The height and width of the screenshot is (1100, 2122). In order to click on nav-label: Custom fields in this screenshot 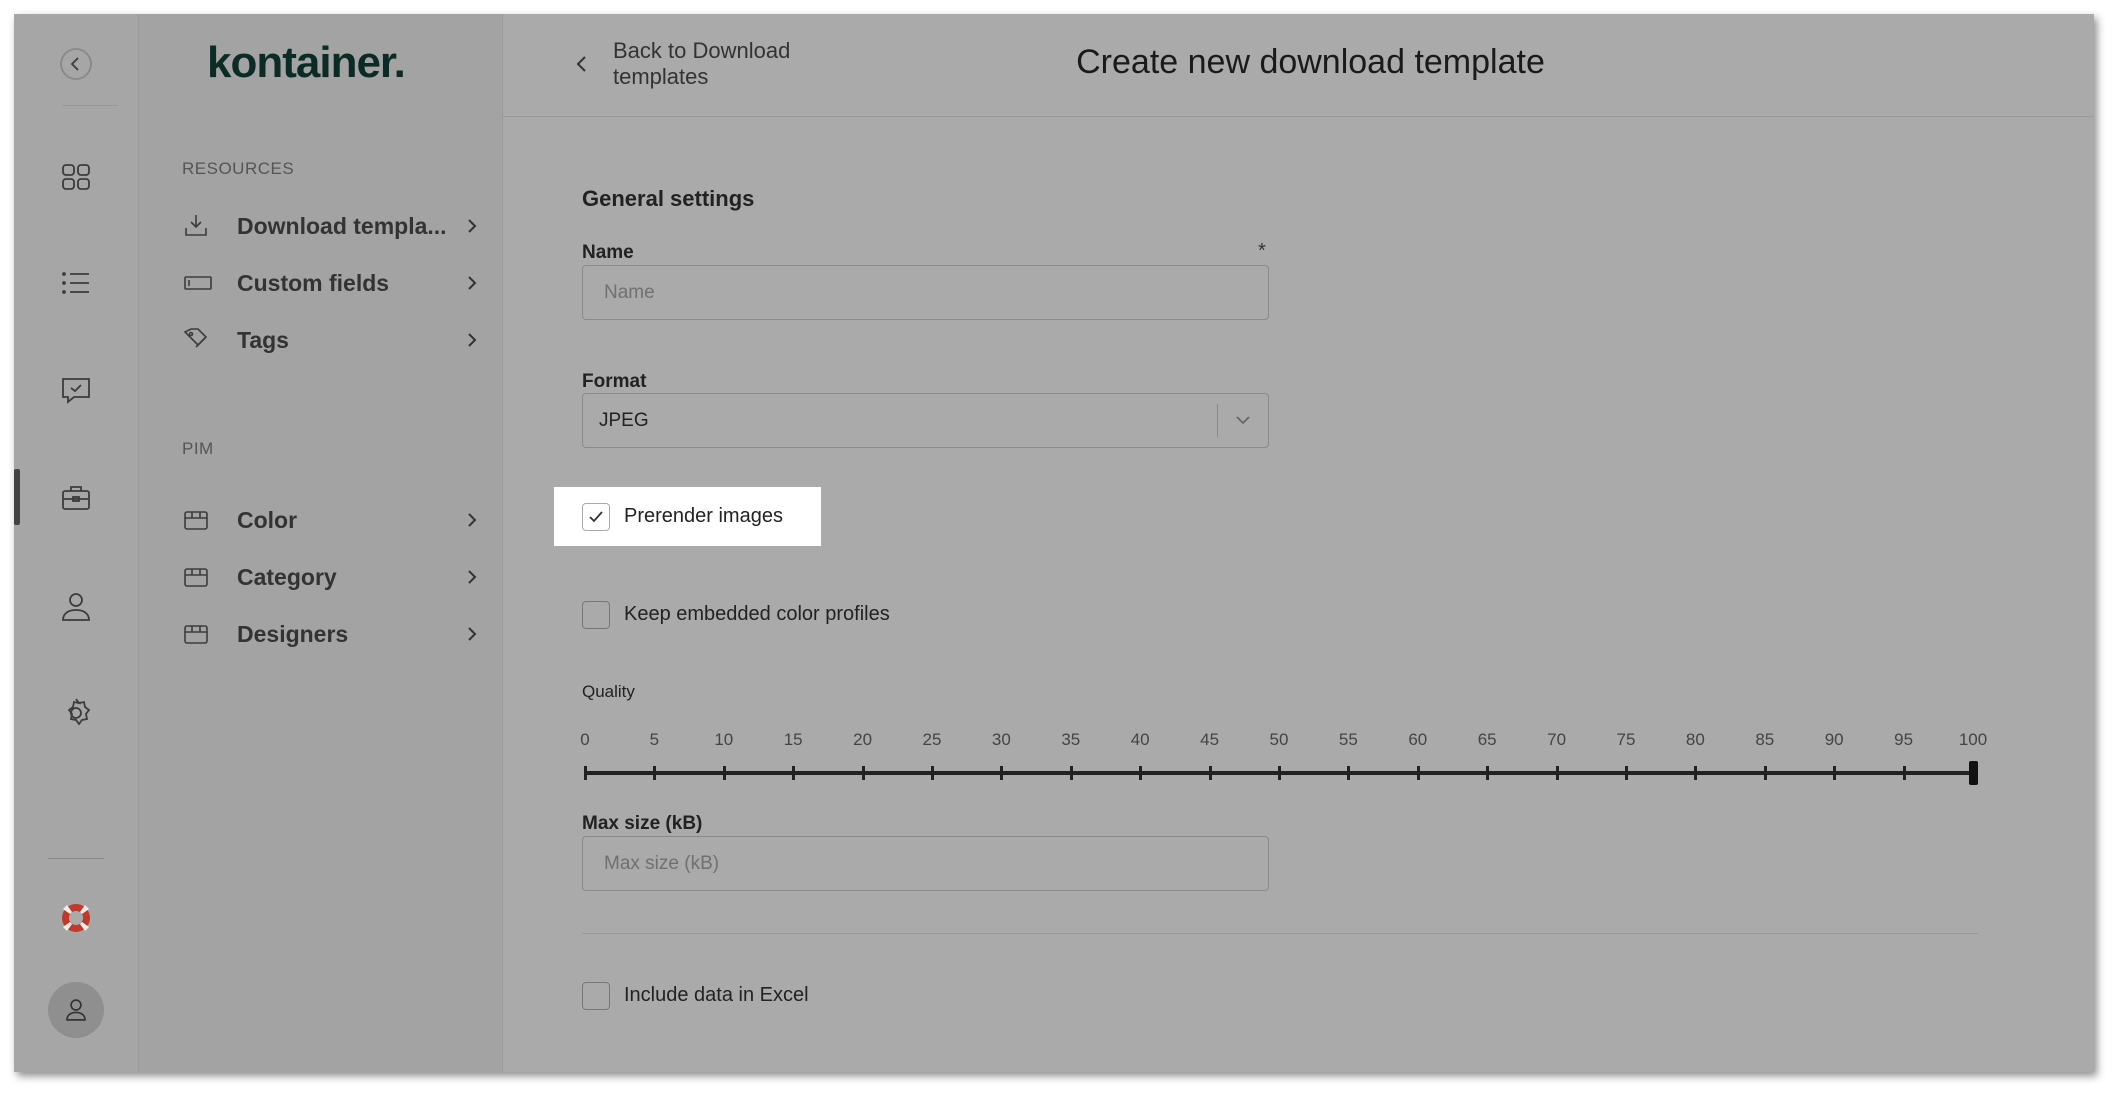, I will do `click(313, 282)`.